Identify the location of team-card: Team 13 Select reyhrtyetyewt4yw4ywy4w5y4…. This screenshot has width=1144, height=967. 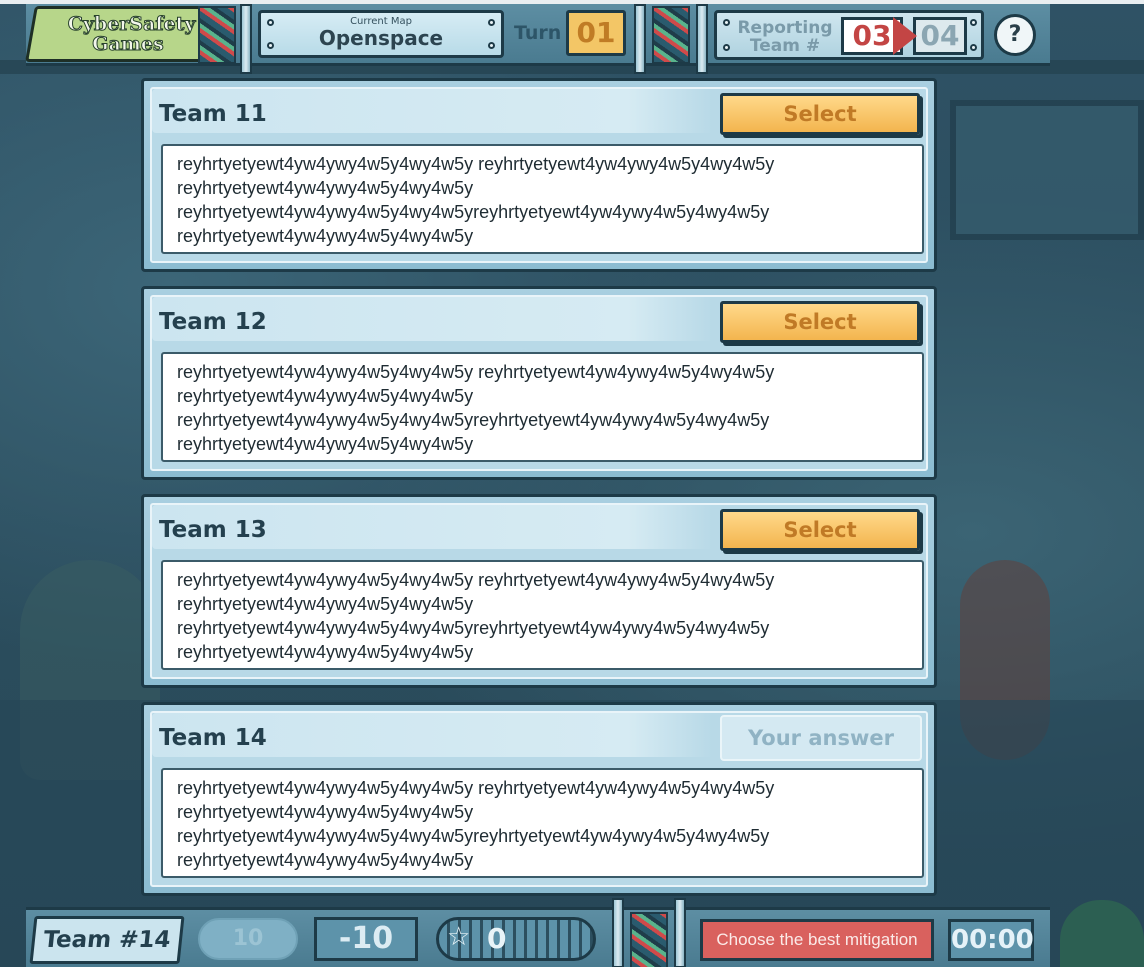
(539, 591).